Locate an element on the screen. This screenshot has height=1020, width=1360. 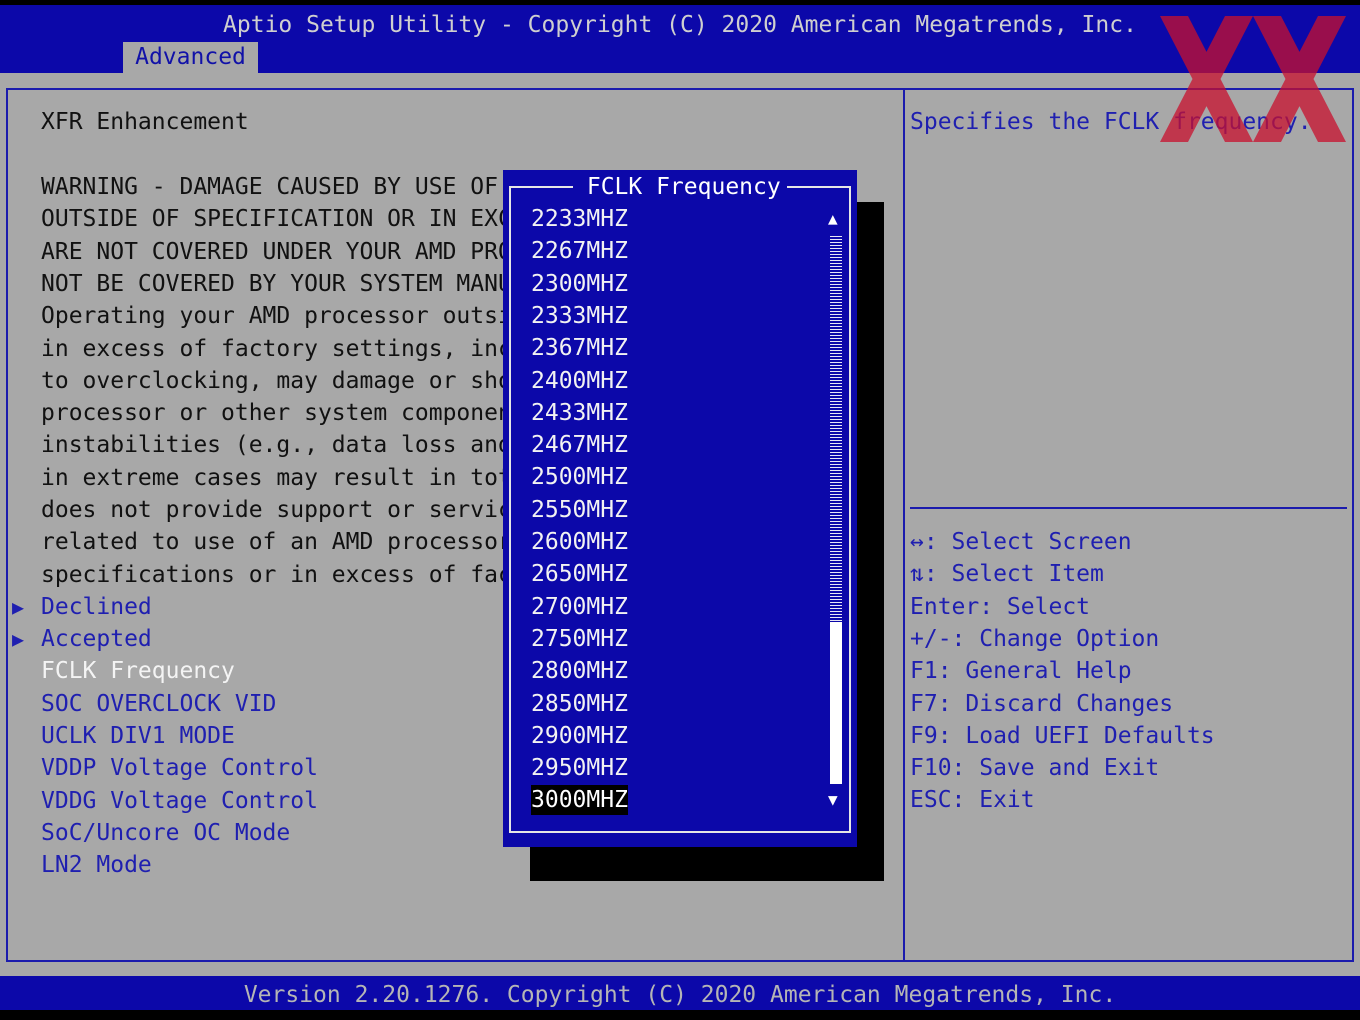
key-help-line: ↔: Select Screen is located at coordinates (1021, 542).